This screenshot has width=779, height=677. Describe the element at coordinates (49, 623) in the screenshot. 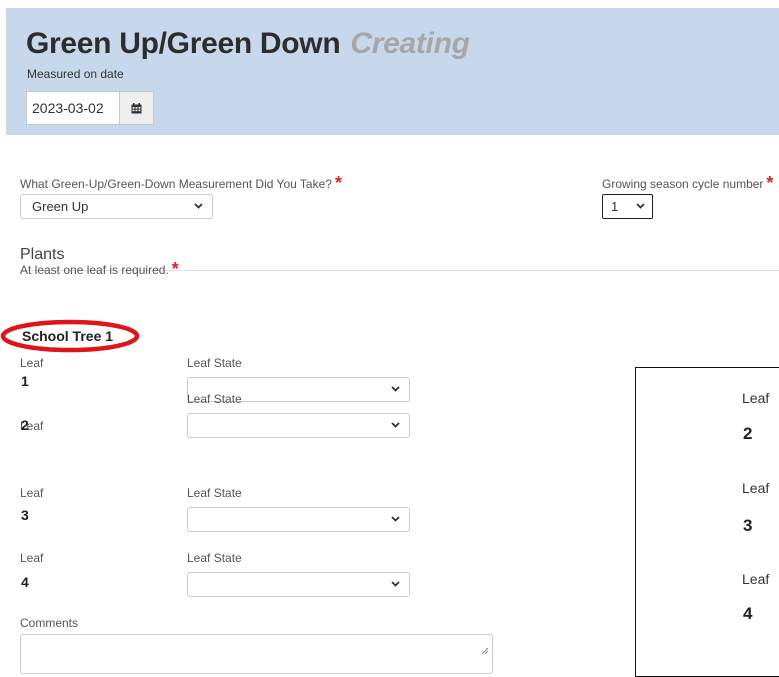

I see `comments-label: Comments` at that location.